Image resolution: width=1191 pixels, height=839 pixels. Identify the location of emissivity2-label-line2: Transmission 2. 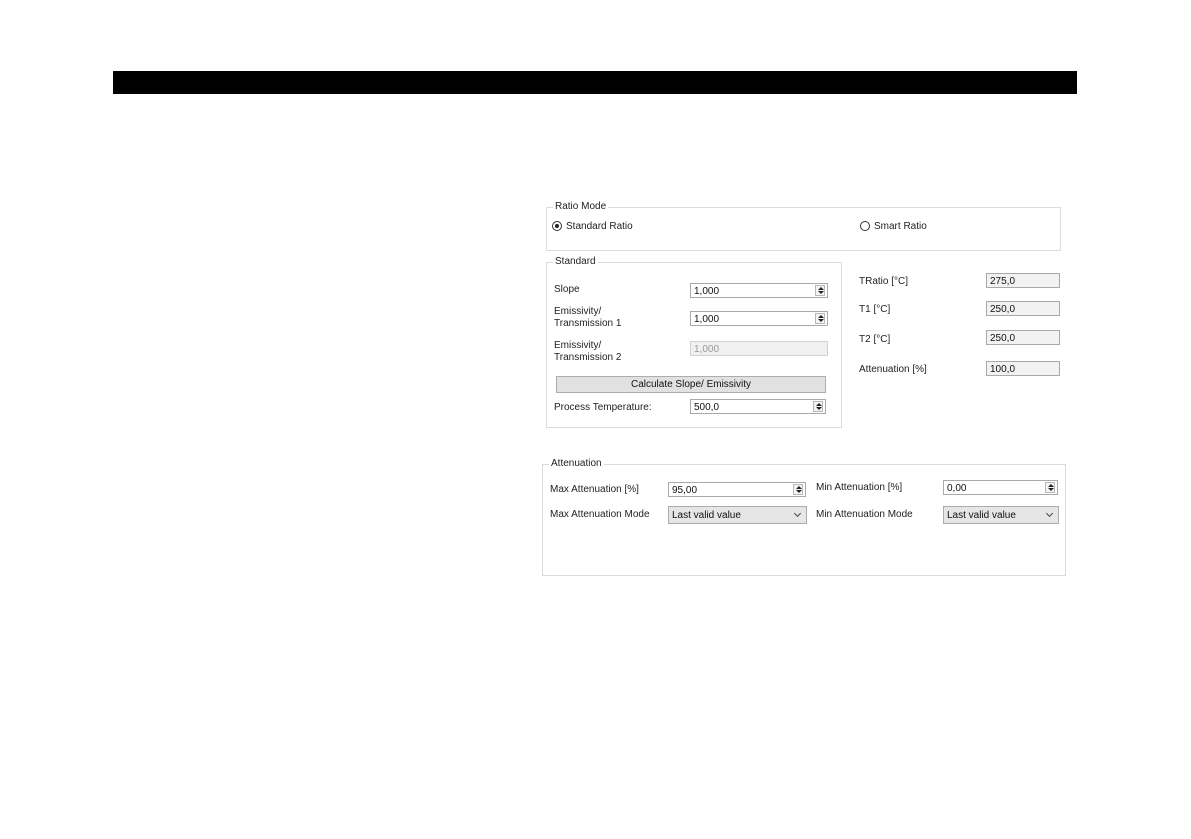
(588, 357).